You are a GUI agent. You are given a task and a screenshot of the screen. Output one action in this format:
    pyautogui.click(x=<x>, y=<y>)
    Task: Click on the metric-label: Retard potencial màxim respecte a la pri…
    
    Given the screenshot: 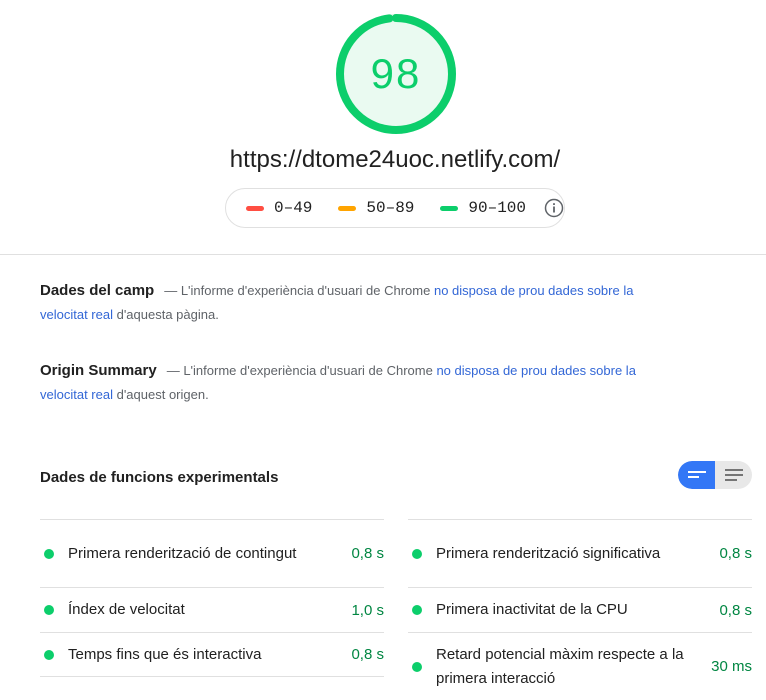 What is the action you would take?
    pyautogui.click(x=560, y=666)
    